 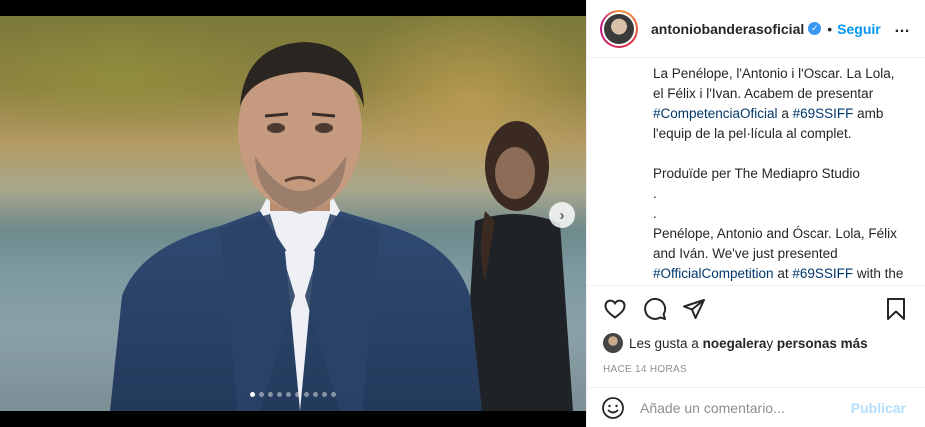 I want to click on comment-input, so click(x=740, y=407).